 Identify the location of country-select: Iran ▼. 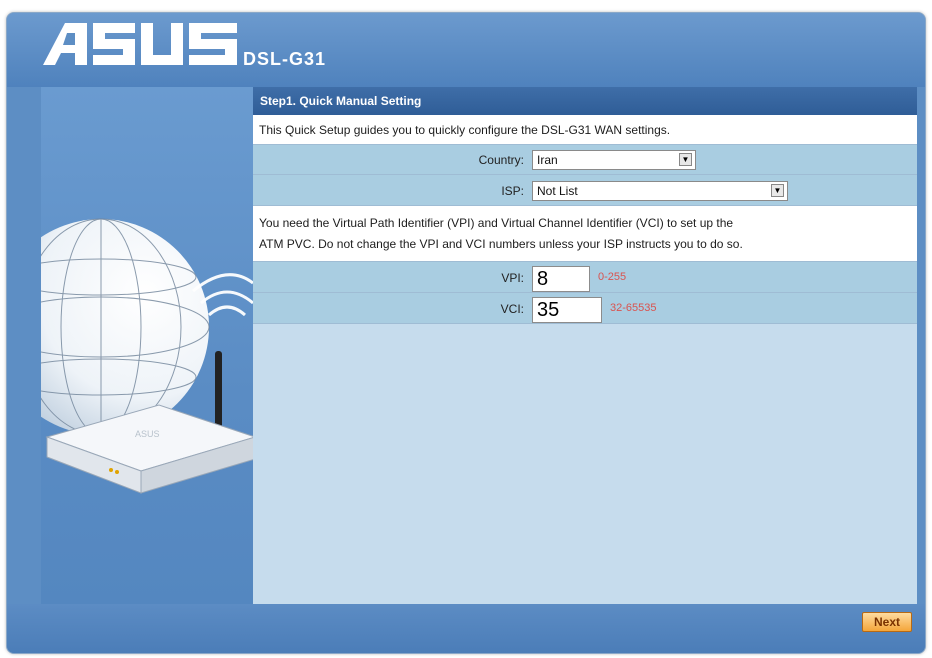
(614, 160).